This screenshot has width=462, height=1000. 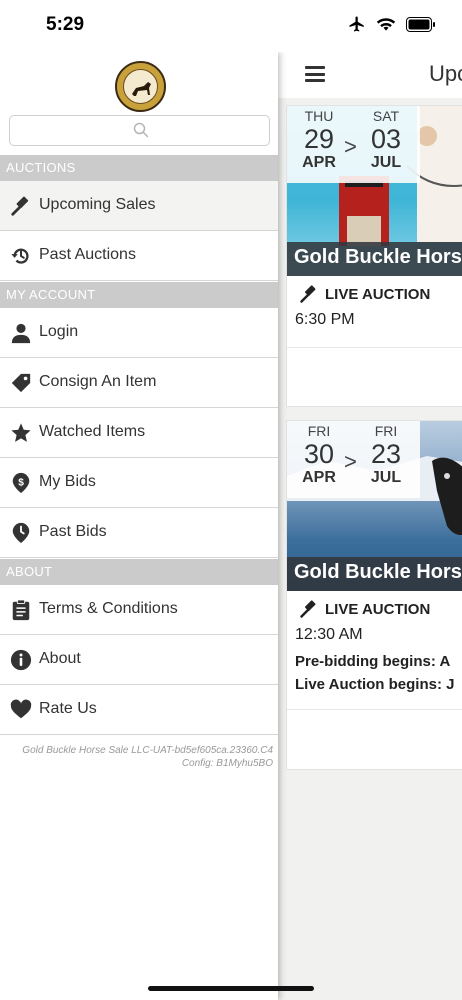 What do you see at coordinates (139, 256) in the screenshot?
I see `menu-item-past-auctions: Past Auctions` at bounding box center [139, 256].